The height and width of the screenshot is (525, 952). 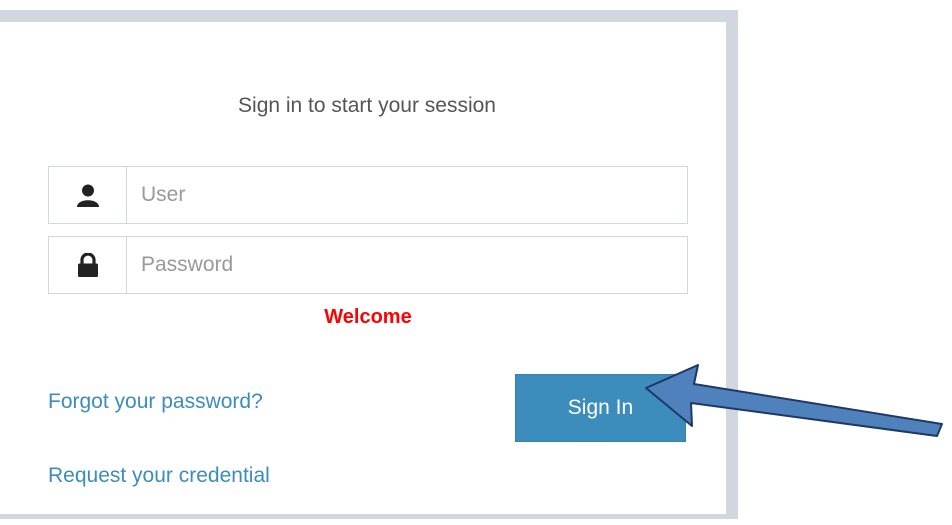 I want to click on user-input-group: User, so click(x=368, y=195).